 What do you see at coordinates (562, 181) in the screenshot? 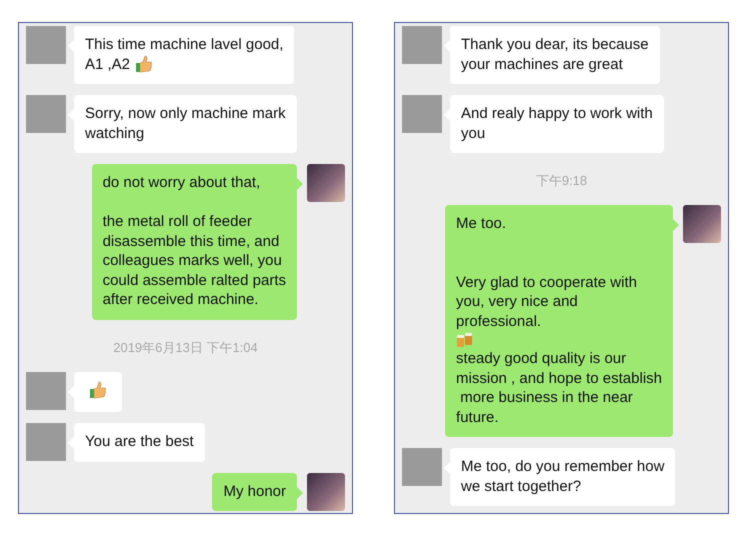
I see `timestamp: 下午9:18` at bounding box center [562, 181].